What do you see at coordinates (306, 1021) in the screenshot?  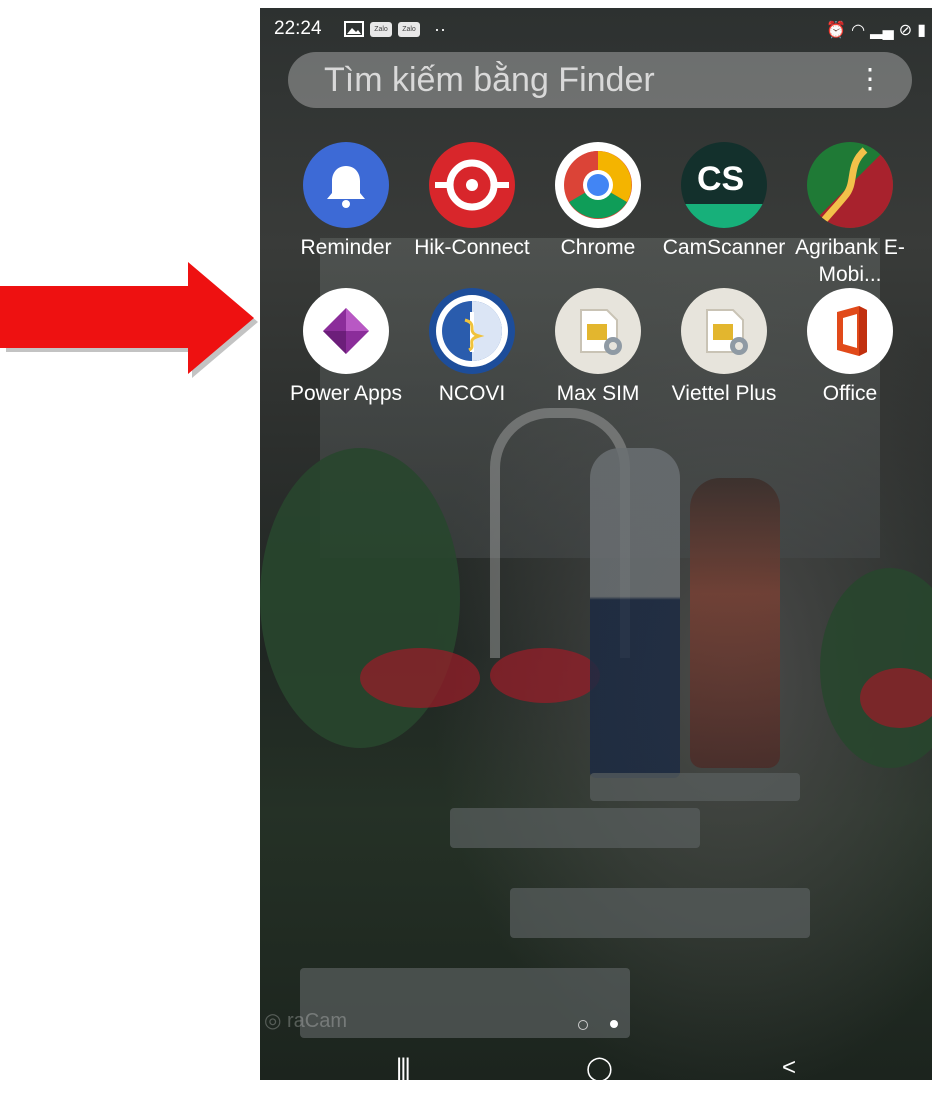 I see `wallpaper-watermark: ◎ raCam` at bounding box center [306, 1021].